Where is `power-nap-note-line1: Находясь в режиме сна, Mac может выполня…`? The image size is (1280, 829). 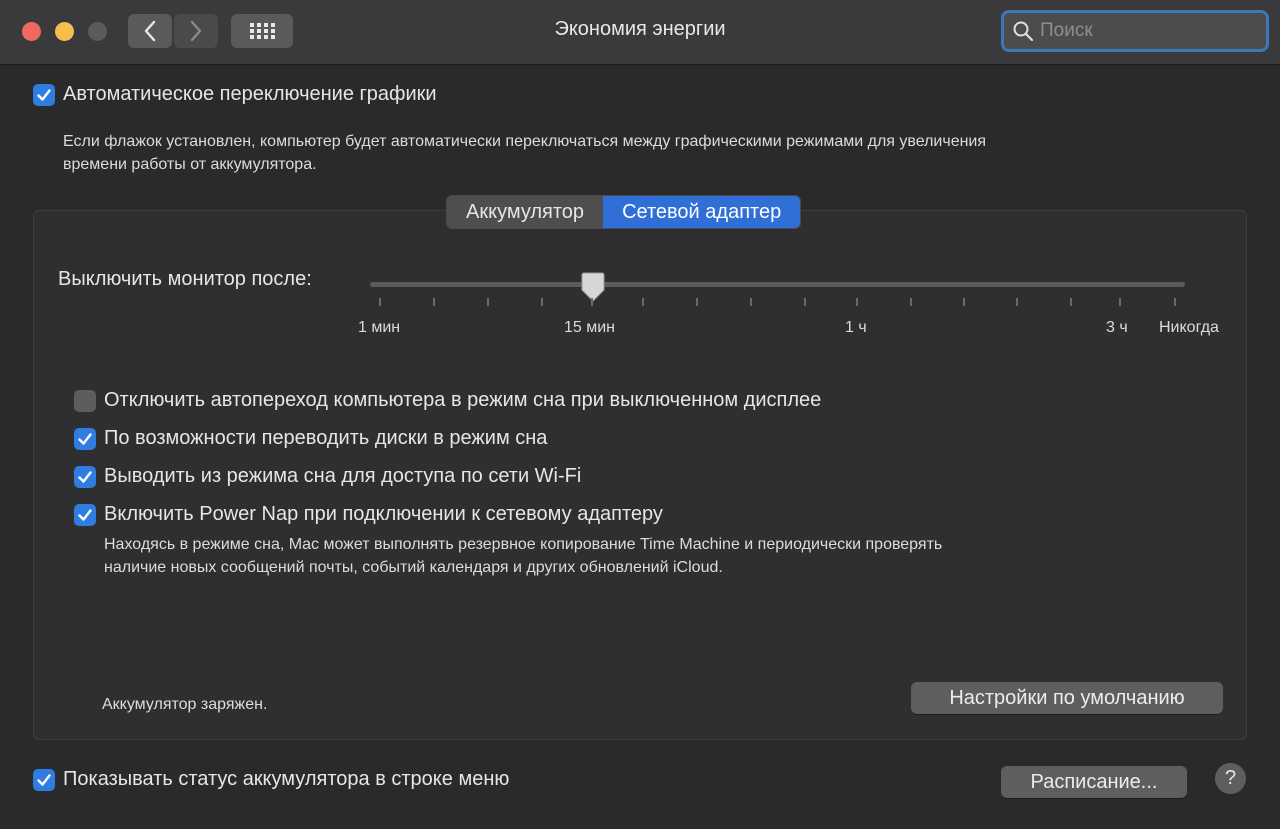 power-nap-note-line1: Находясь в режиме сна, Mac может выполня… is located at coordinates (523, 544).